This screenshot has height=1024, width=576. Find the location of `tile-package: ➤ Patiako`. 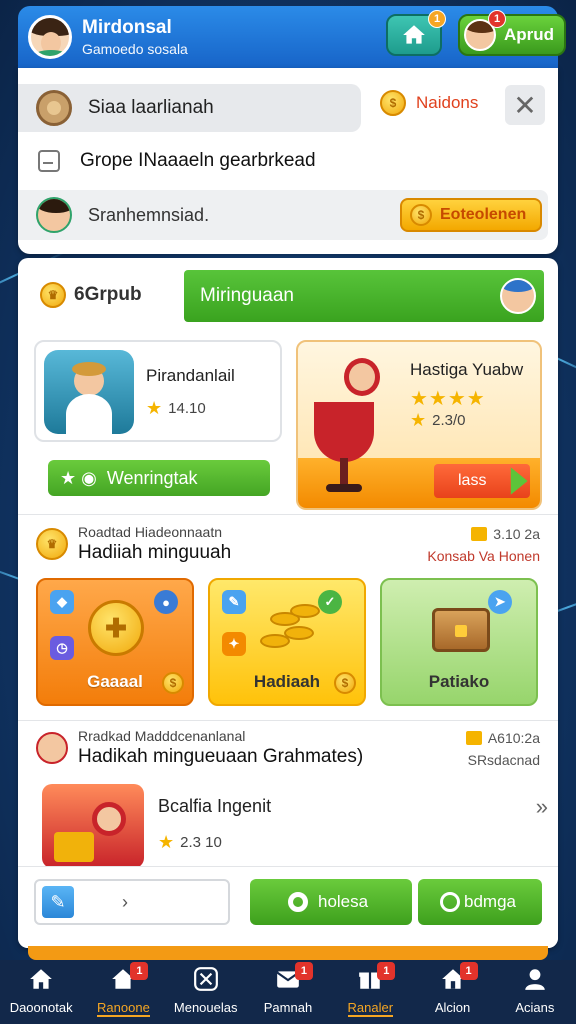

tile-package: ➤ Patiako is located at coordinates (459, 642).